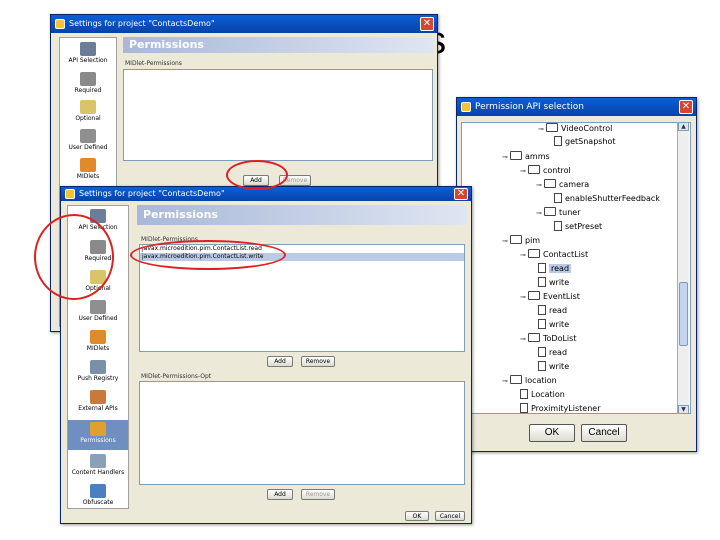 This screenshot has height=540, width=720. What do you see at coordinates (88, 49) in the screenshot?
I see `api-selection-icon` at bounding box center [88, 49].